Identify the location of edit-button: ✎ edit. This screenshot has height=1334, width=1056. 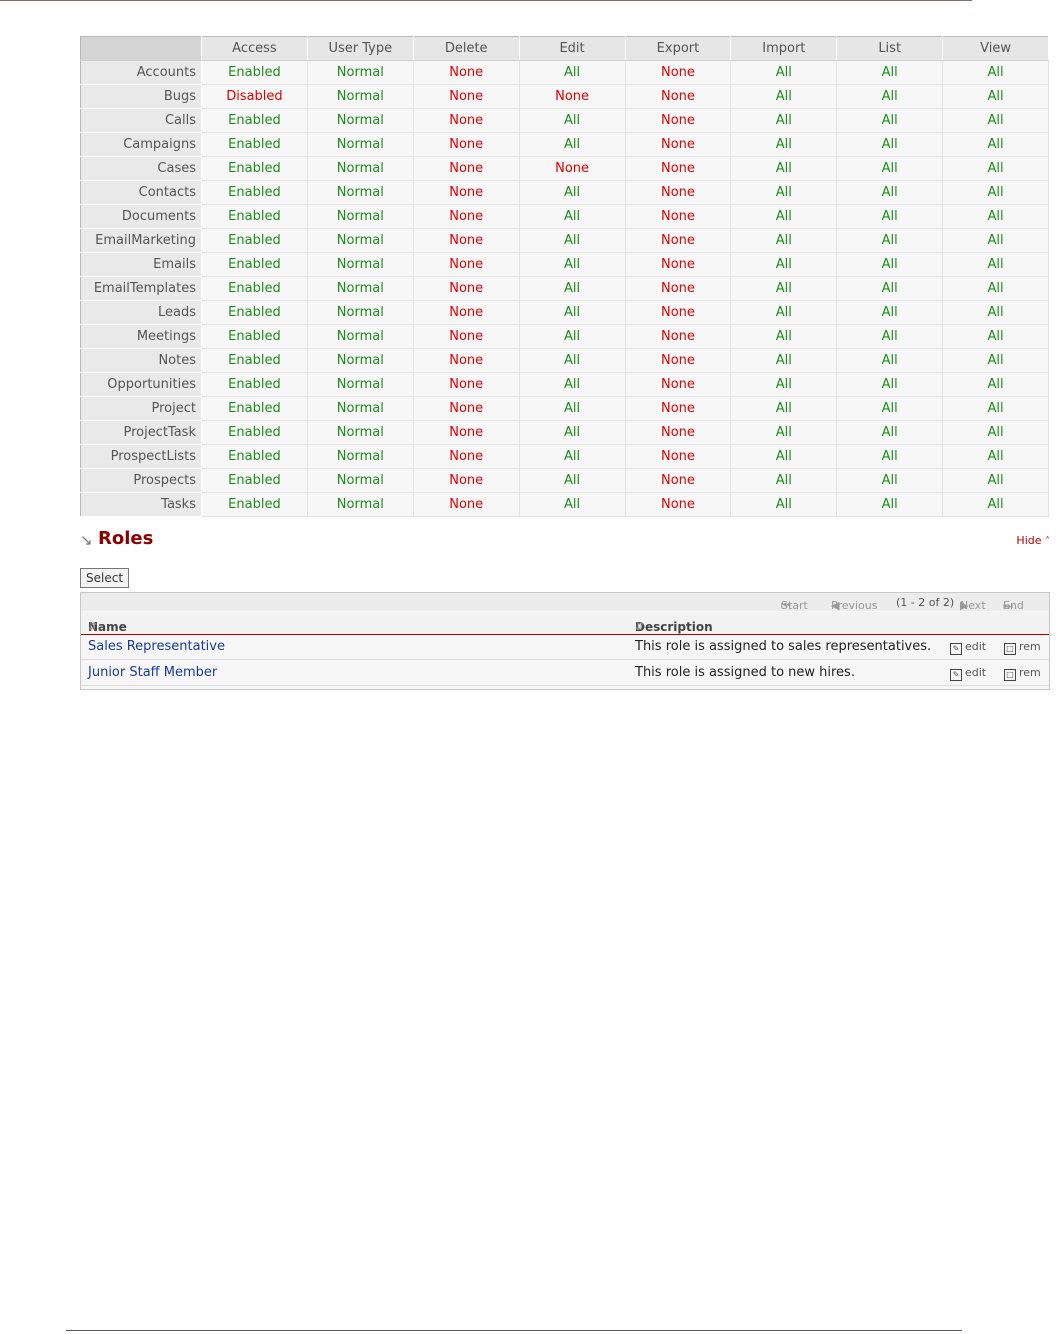
(968, 647).